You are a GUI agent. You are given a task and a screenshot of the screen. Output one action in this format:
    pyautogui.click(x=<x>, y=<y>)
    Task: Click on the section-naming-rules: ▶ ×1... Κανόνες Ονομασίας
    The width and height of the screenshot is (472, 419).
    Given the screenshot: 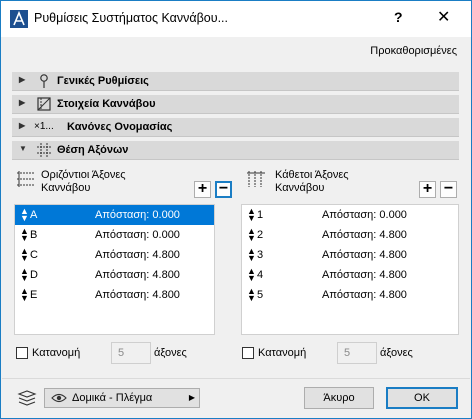 What is the action you would take?
    pyautogui.click(x=235, y=127)
    